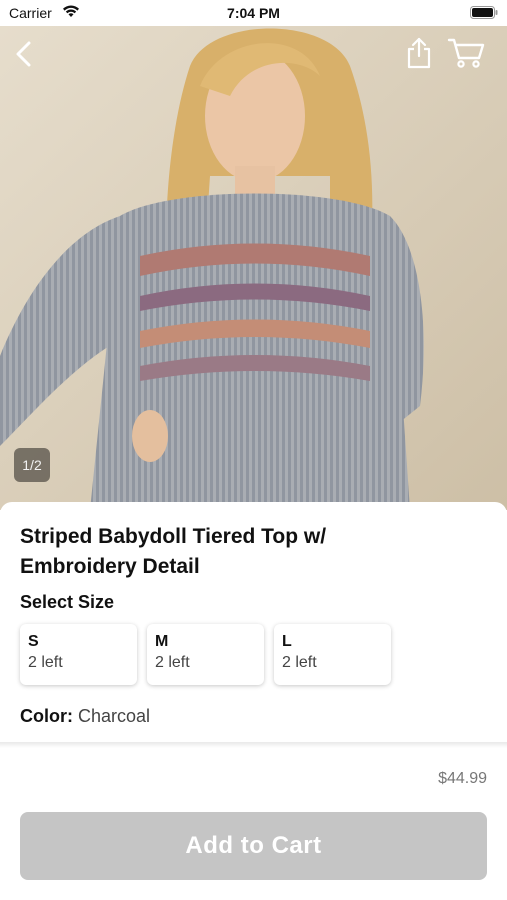 Image resolution: width=507 pixels, height=900 pixels. Describe the element at coordinates (114, 716) in the screenshot. I see `color-value: Charcoal` at that location.